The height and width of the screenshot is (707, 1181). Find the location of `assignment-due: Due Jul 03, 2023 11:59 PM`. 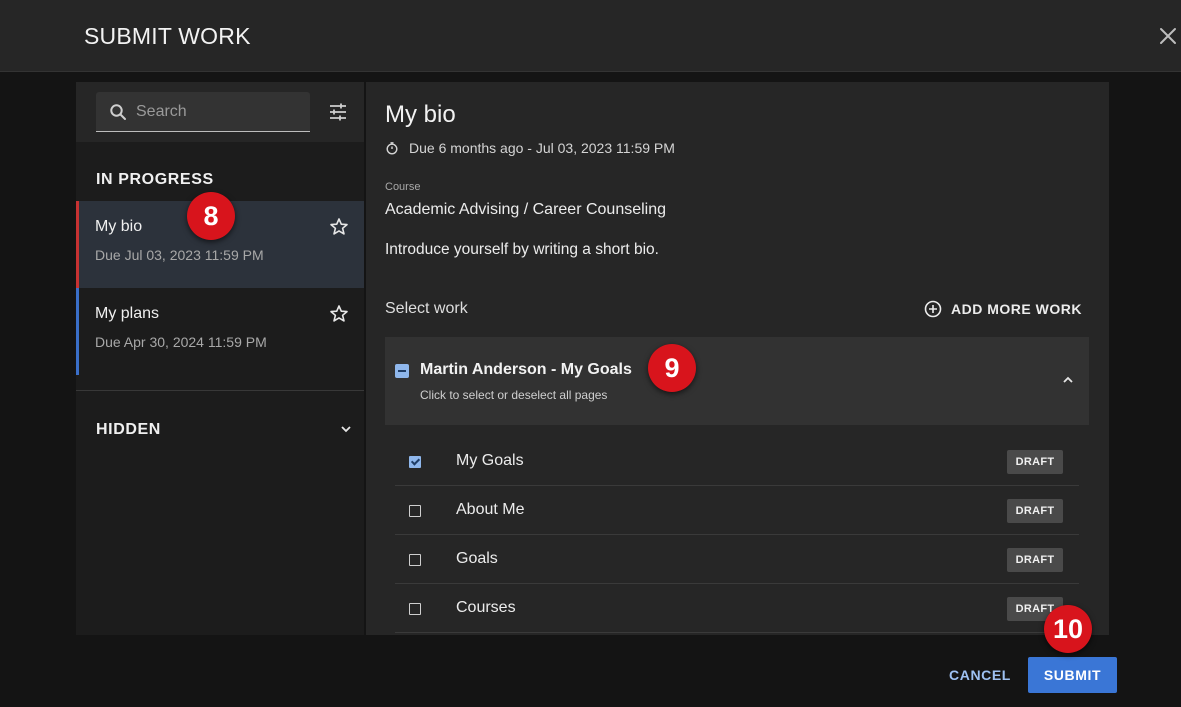

assignment-due: Due Jul 03, 2023 11:59 PM is located at coordinates (179, 255).